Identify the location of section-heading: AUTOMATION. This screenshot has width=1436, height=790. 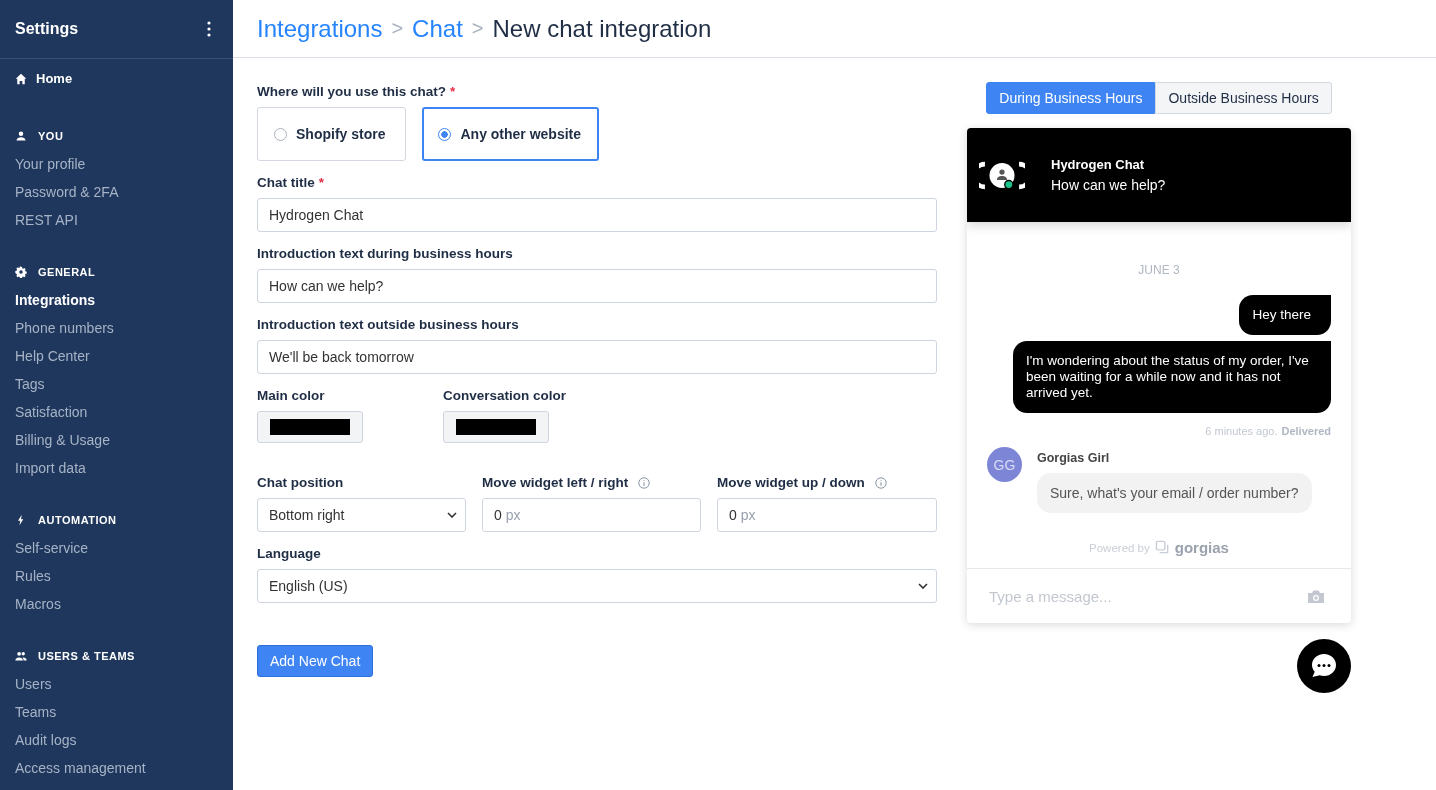
(77, 520).